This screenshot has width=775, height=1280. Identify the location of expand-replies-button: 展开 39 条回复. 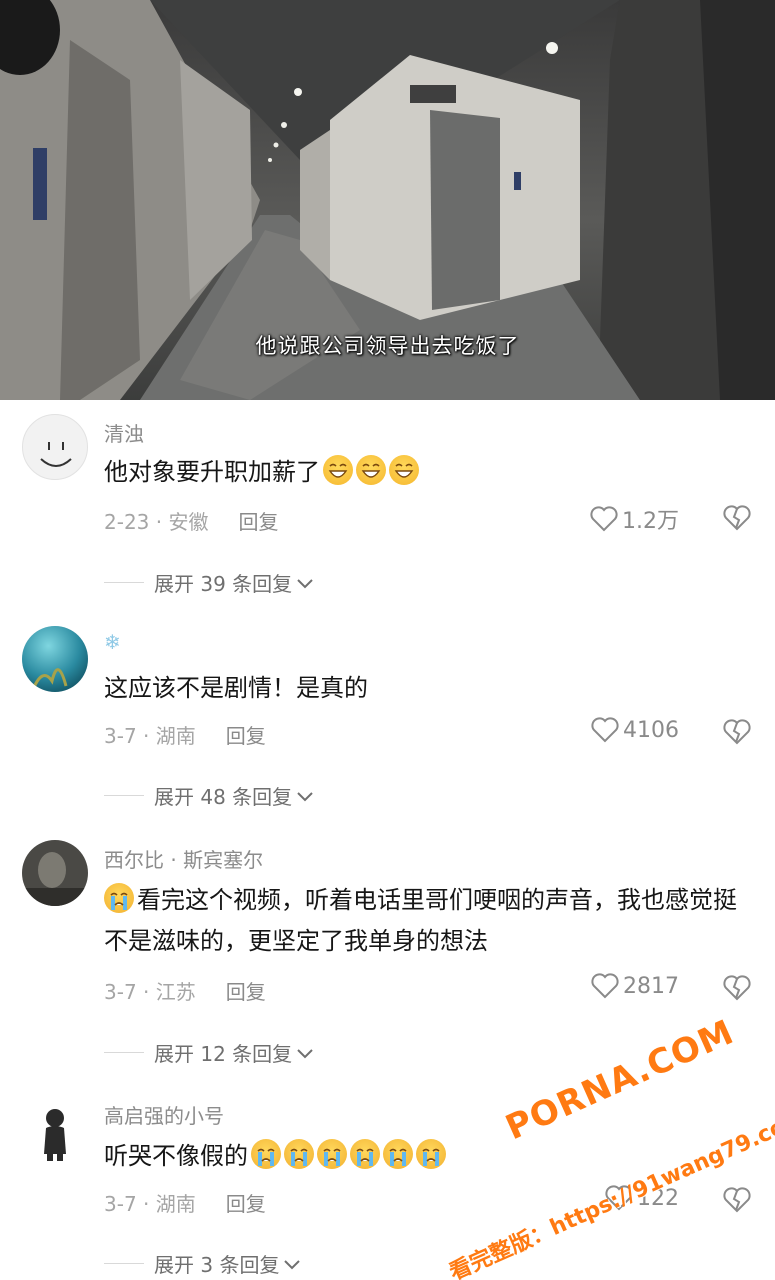
(209, 582).